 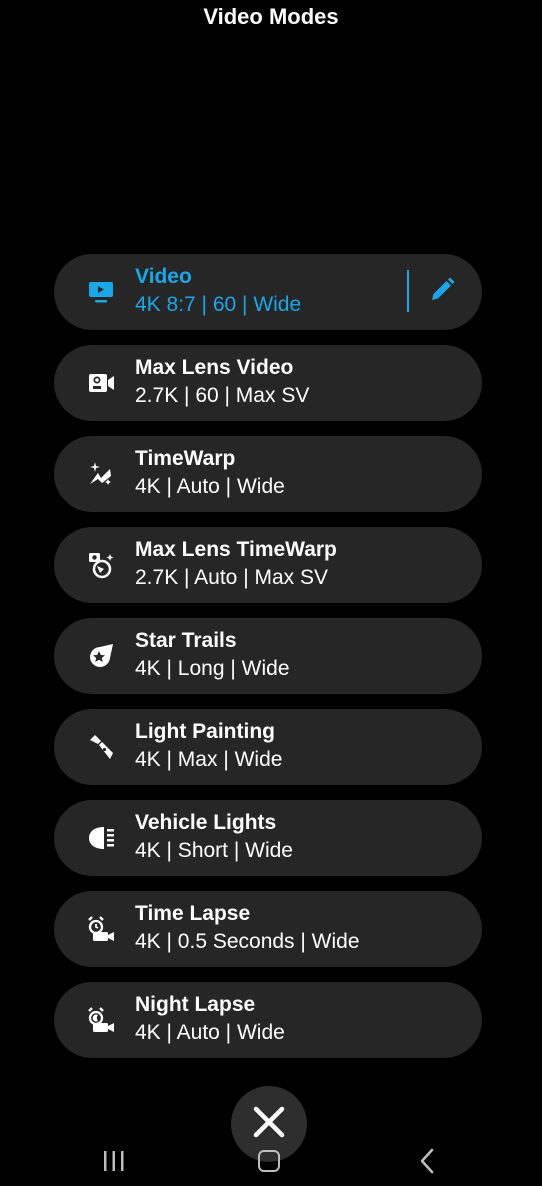 What do you see at coordinates (247, 941) in the screenshot?
I see `mode-settings: 4K | 0.5 Seconds | Wide` at bounding box center [247, 941].